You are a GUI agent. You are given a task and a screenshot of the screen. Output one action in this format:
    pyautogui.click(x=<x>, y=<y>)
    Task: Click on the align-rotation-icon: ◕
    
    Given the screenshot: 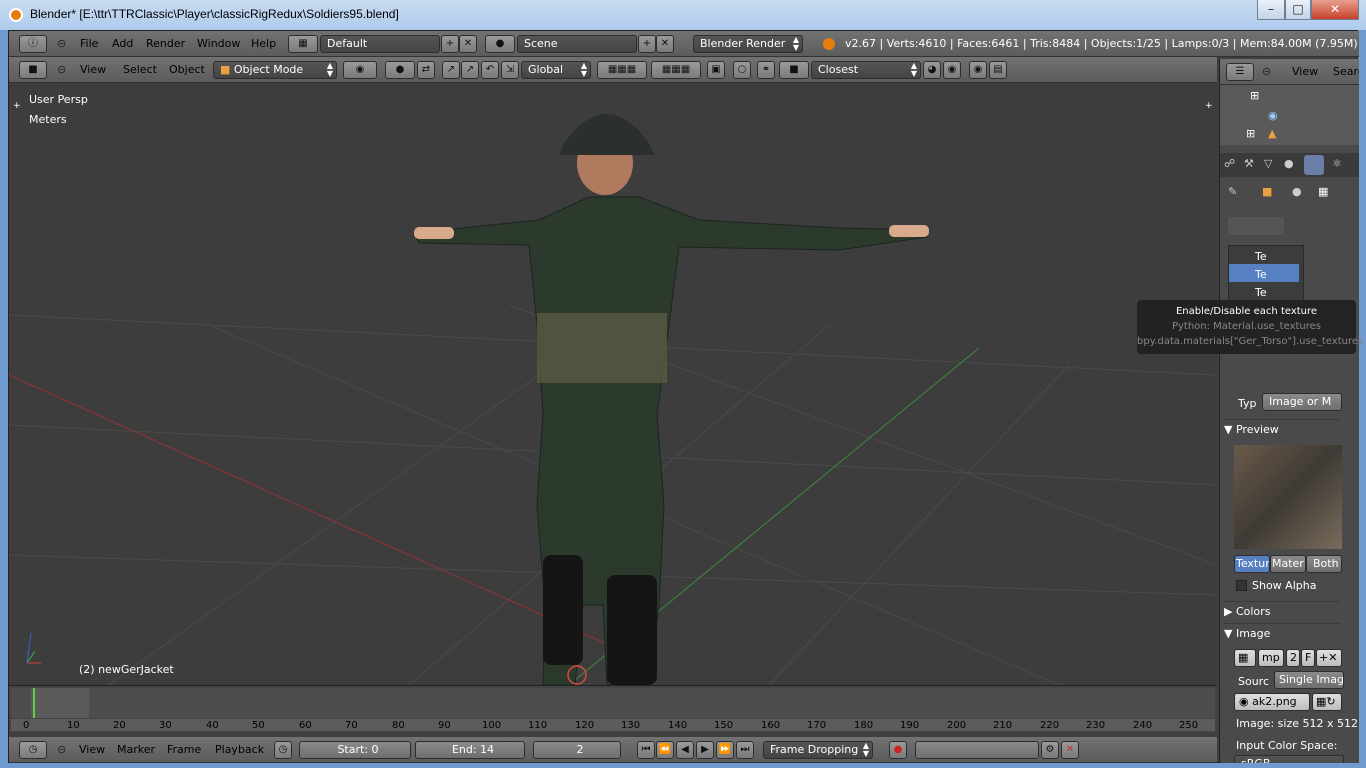 What is the action you would take?
    pyautogui.click(x=932, y=70)
    